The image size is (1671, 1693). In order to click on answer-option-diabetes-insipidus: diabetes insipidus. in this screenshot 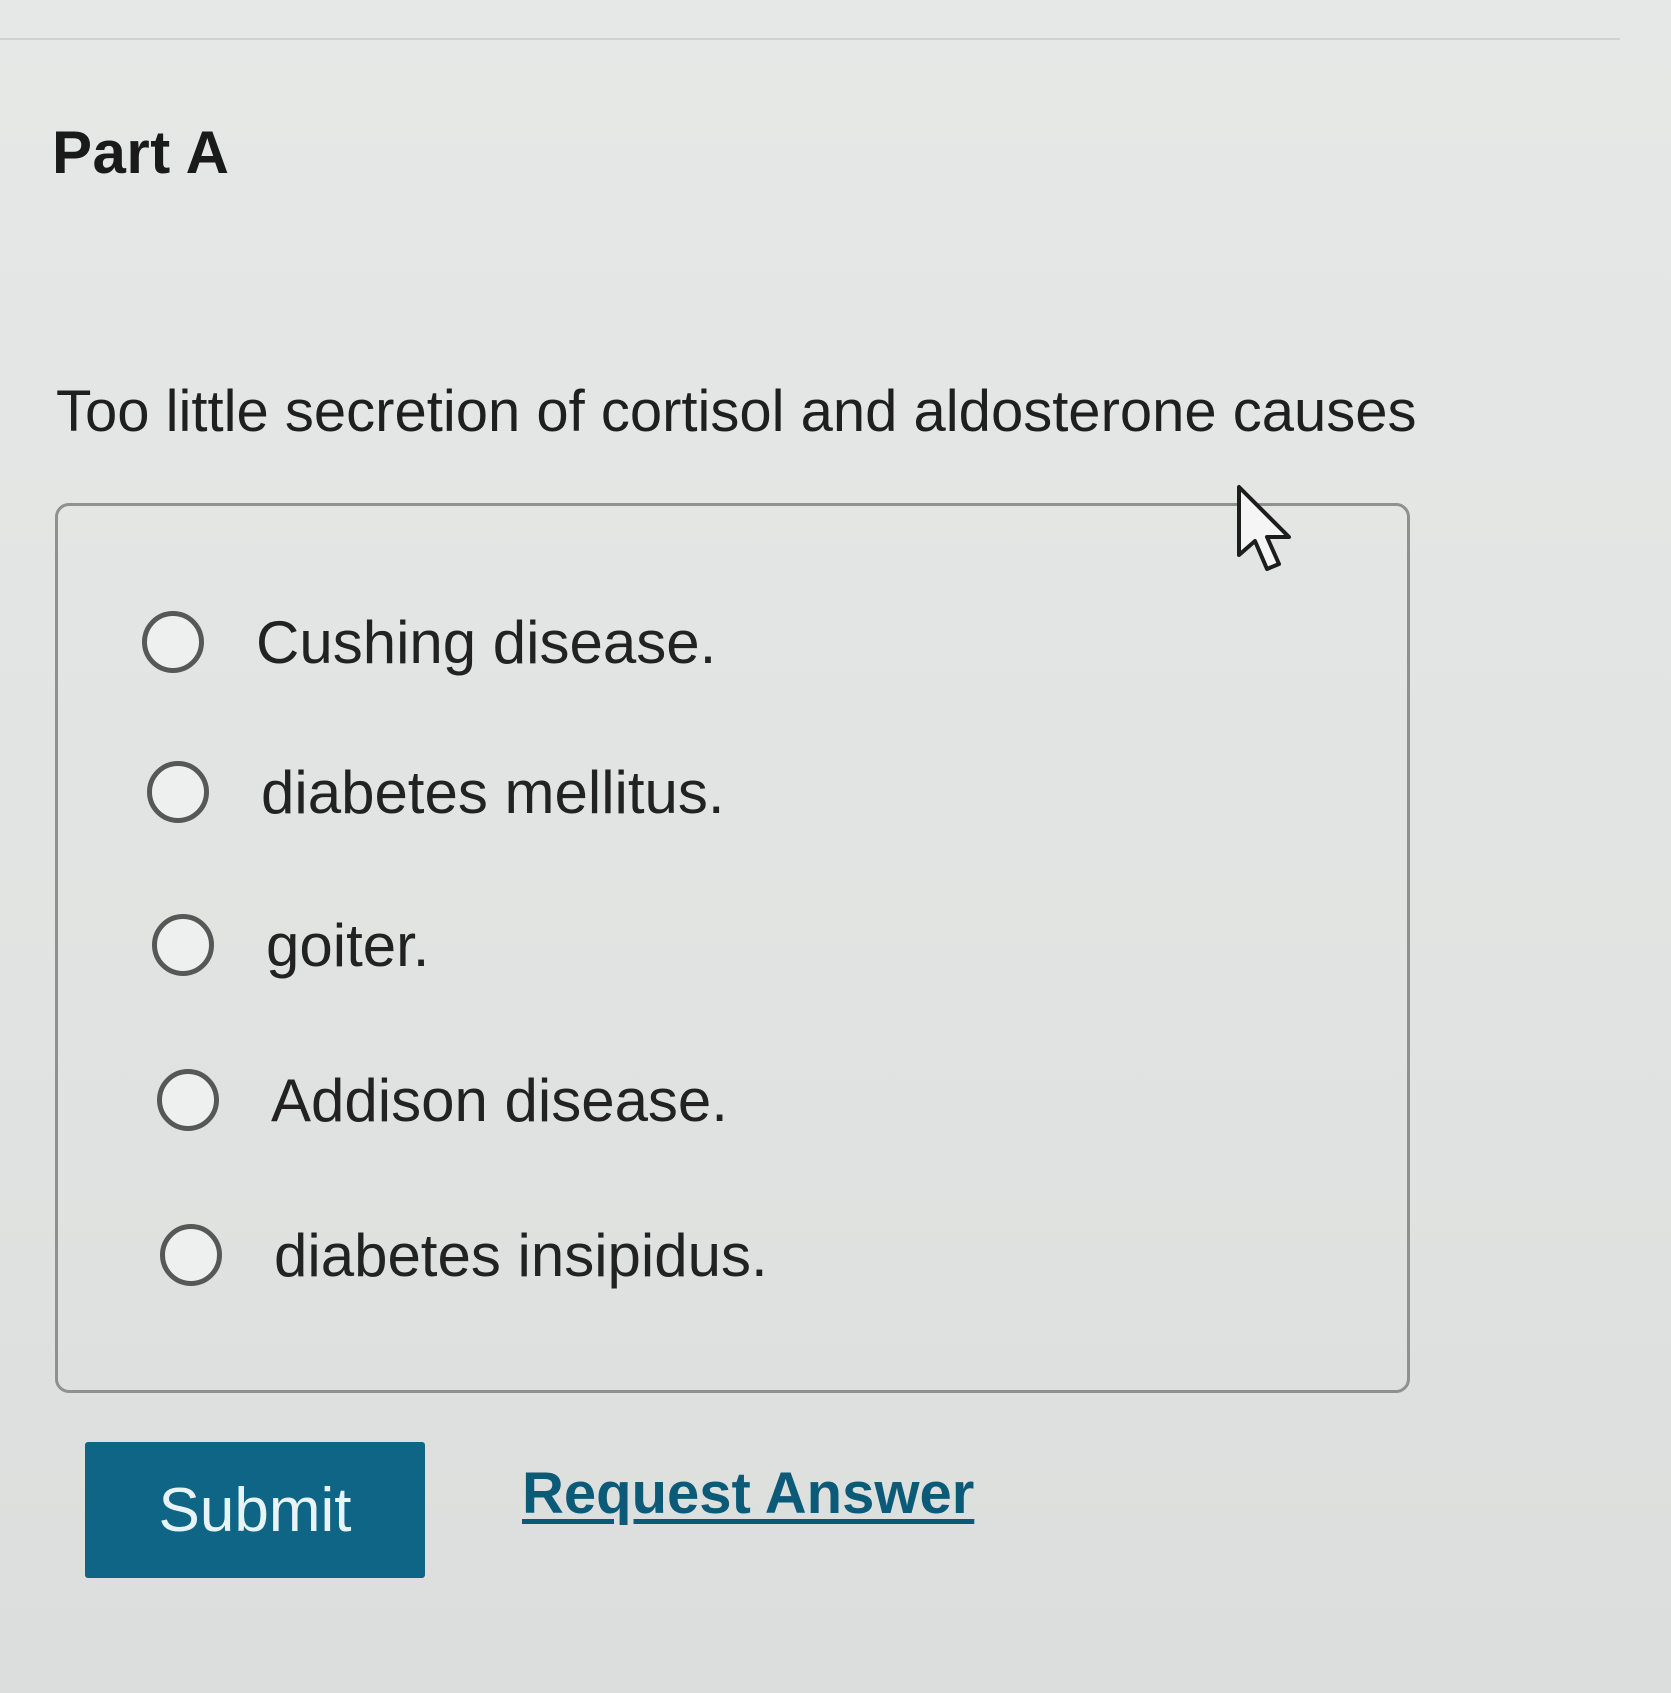, I will do `click(464, 1255)`.